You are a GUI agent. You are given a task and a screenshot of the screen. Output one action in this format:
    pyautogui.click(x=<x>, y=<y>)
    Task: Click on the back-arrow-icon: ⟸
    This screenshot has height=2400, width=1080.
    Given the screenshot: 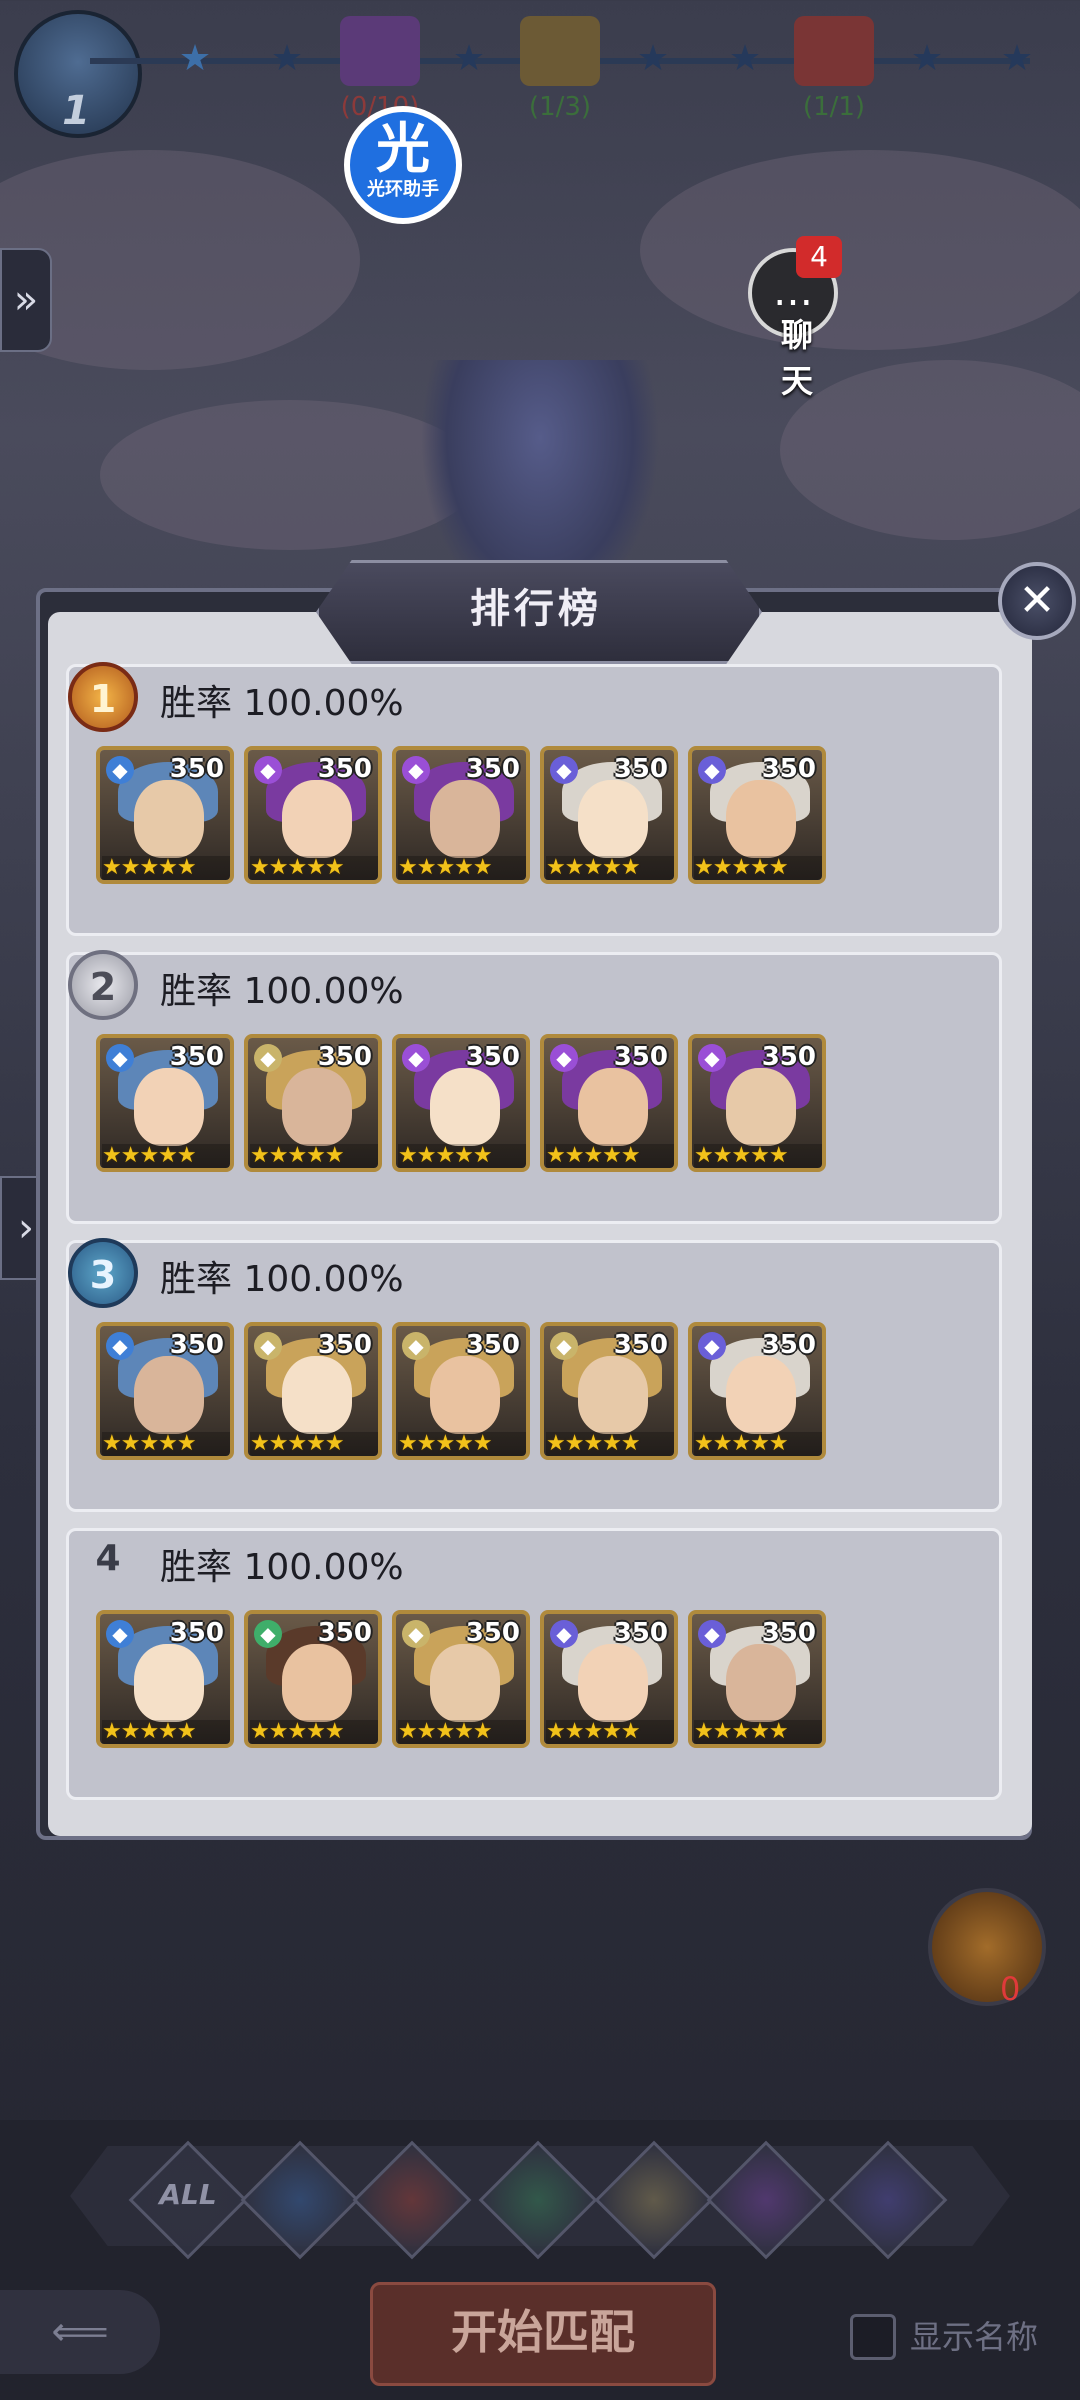 What is the action you would take?
    pyautogui.click(x=80, y=2332)
    